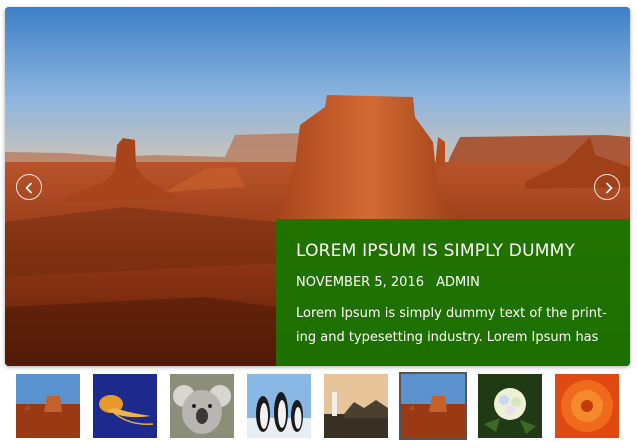 The width and height of the screenshot is (637, 448). I want to click on lighthouse-thumbnail, so click(356, 406).